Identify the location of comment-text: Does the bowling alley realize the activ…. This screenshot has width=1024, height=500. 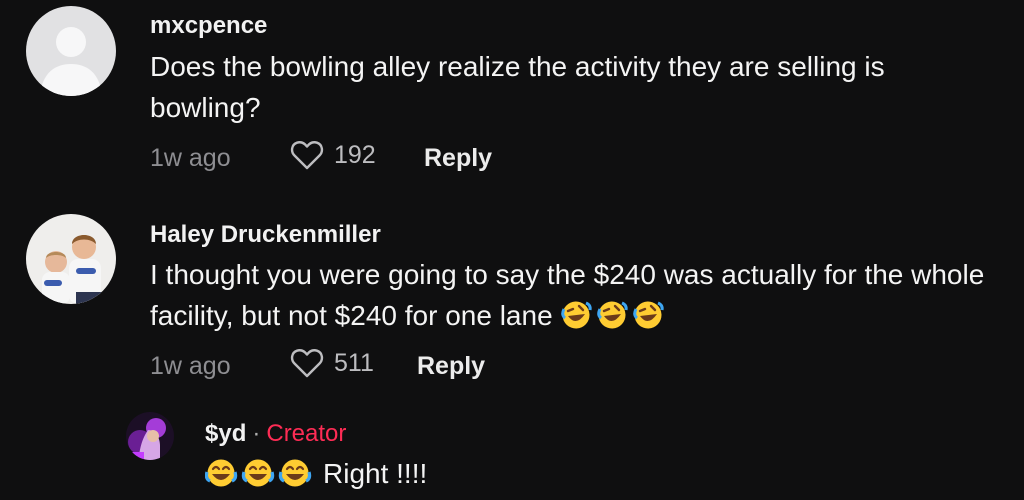
(517, 87).